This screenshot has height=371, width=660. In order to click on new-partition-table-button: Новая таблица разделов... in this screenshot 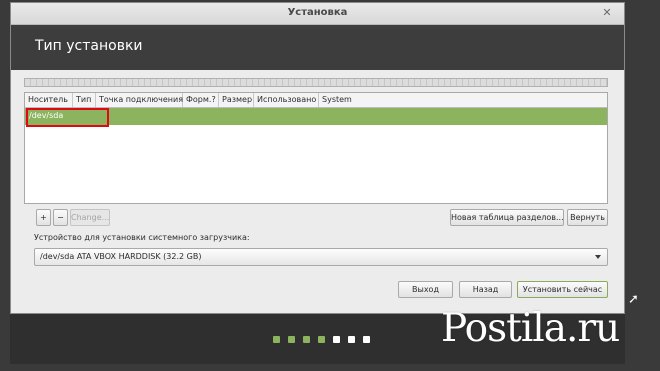, I will do `click(507, 217)`.